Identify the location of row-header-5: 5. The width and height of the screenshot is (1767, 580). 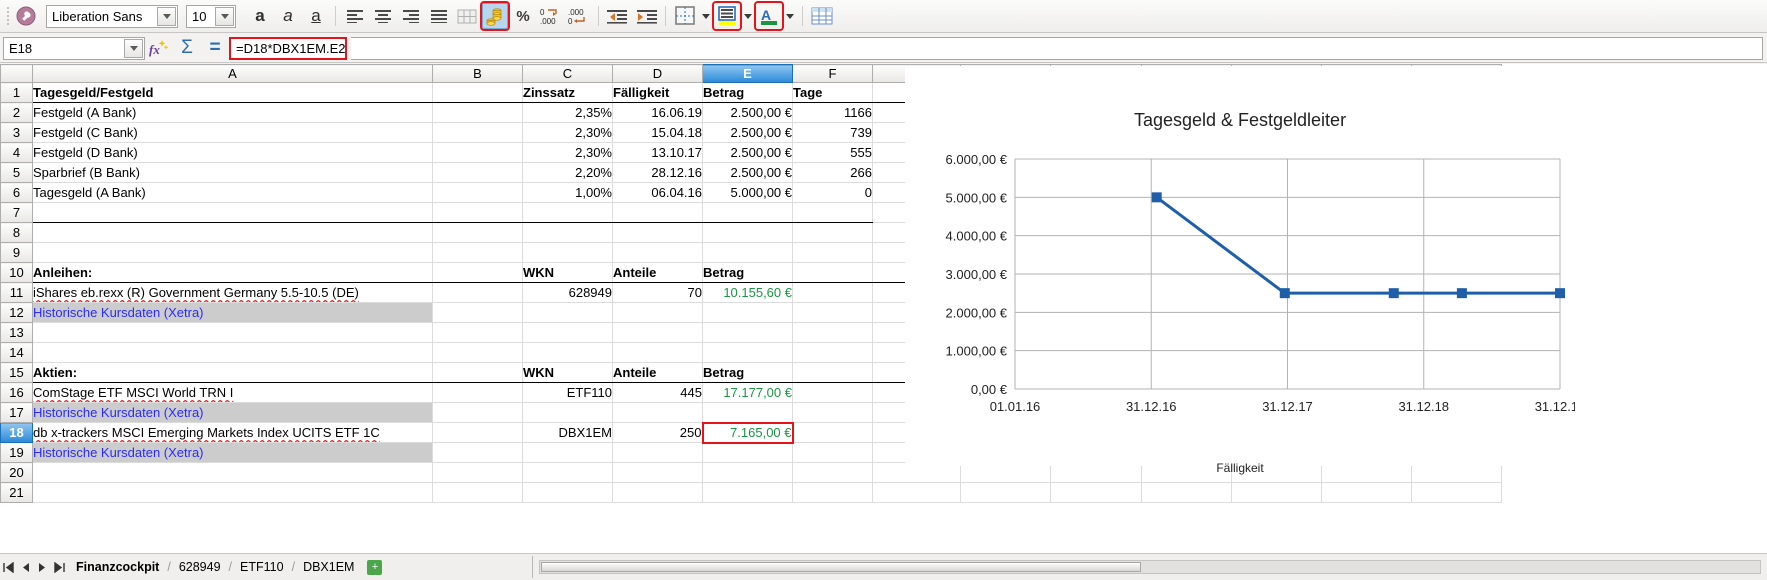
(16, 172).